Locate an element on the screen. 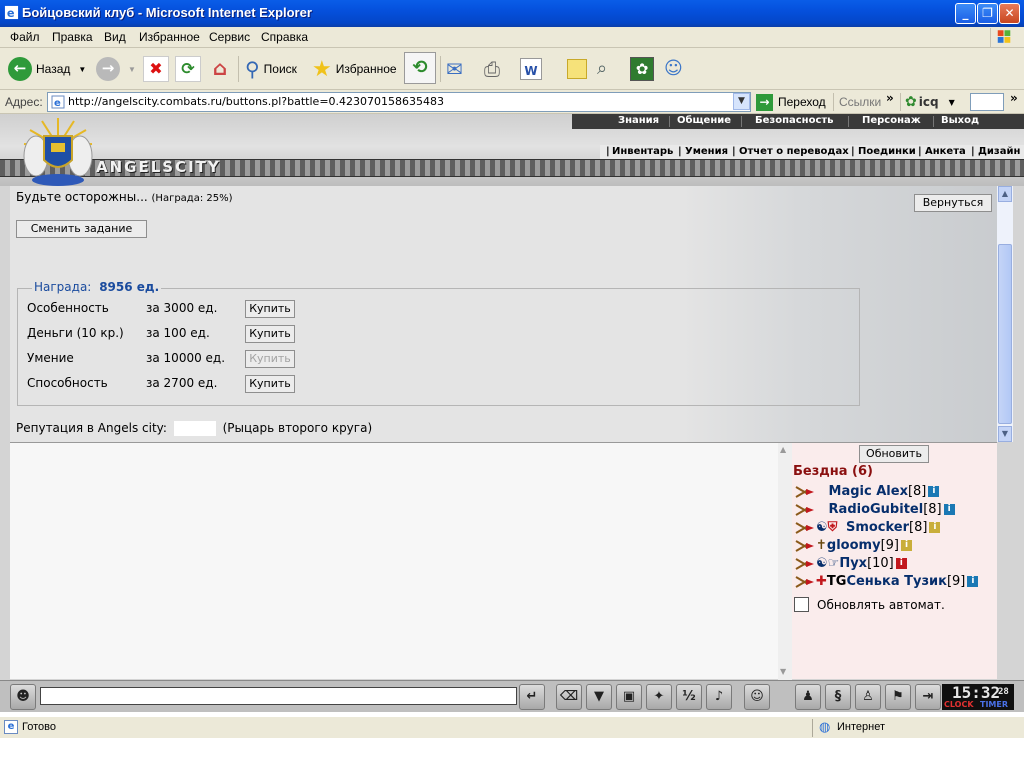  nav-knowledge: Знания is located at coordinates (638, 120).